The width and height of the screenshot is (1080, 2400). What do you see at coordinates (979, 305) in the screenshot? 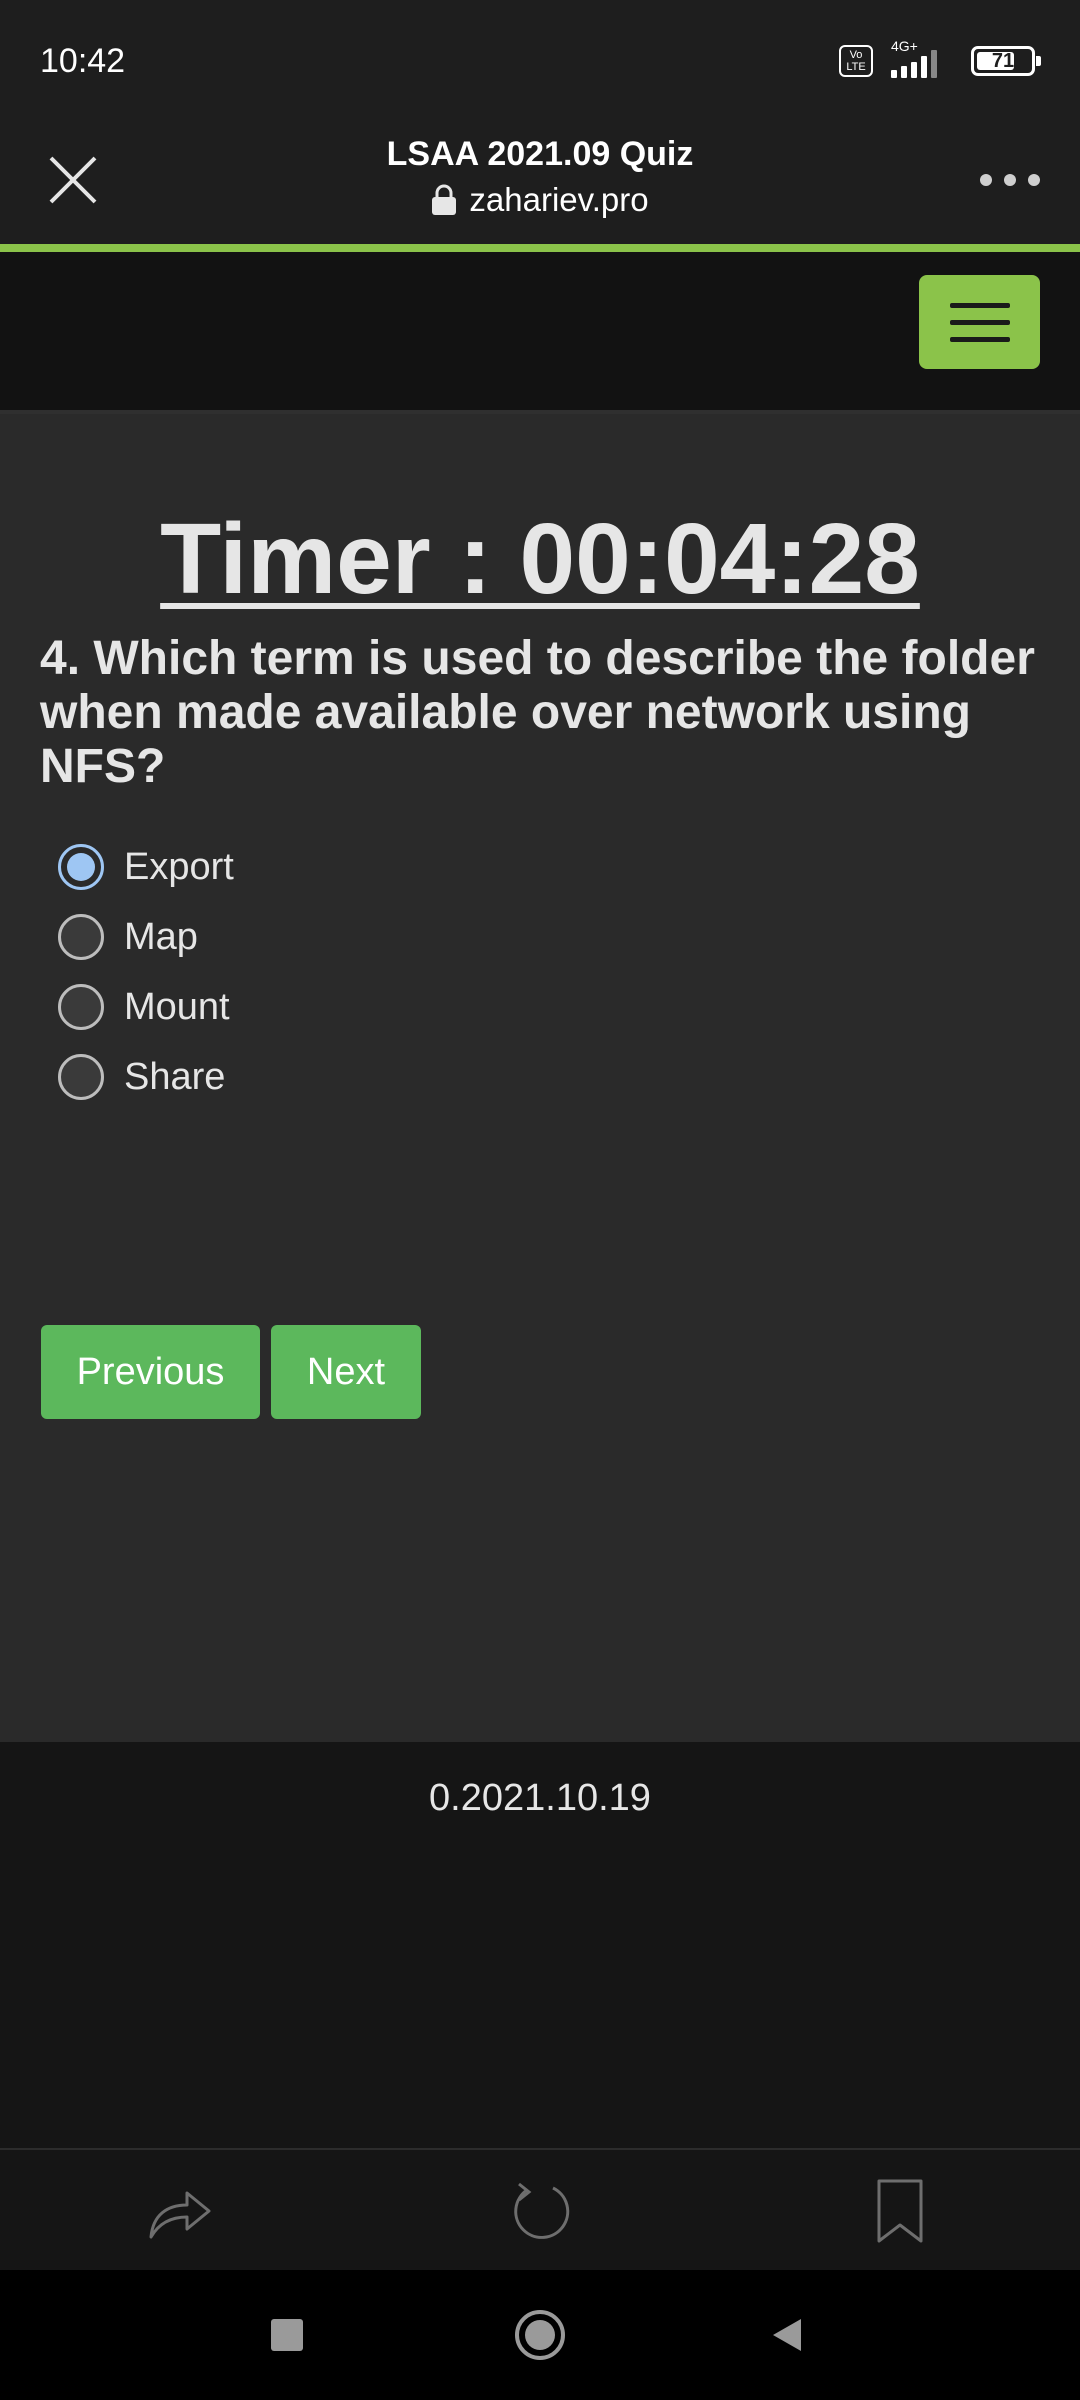
I see `hamburger-icon` at bounding box center [979, 305].